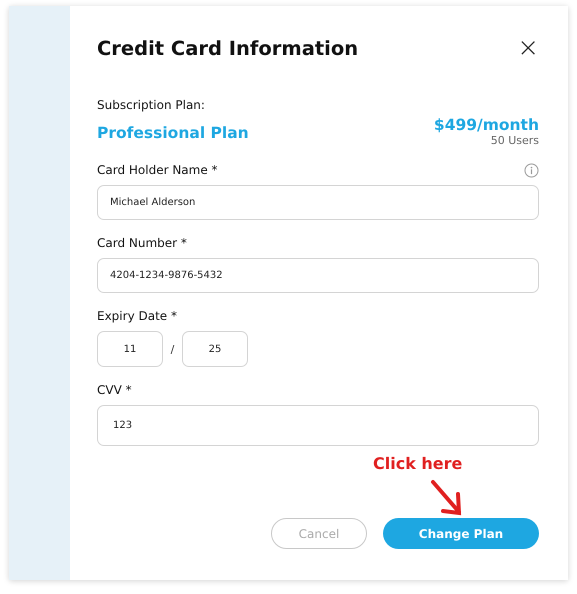 This screenshot has height=594, width=577. Describe the element at coordinates (486, 125) in the screenshot. I see `plan-price: $499/month` at that location.